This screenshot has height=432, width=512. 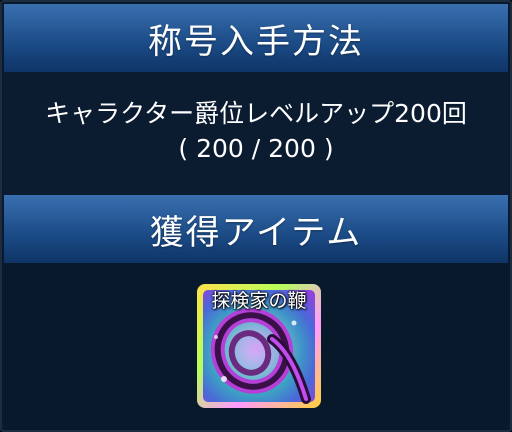 I want to click on reward-item-name: 探検家の鞭, so click(x=259, y=301).